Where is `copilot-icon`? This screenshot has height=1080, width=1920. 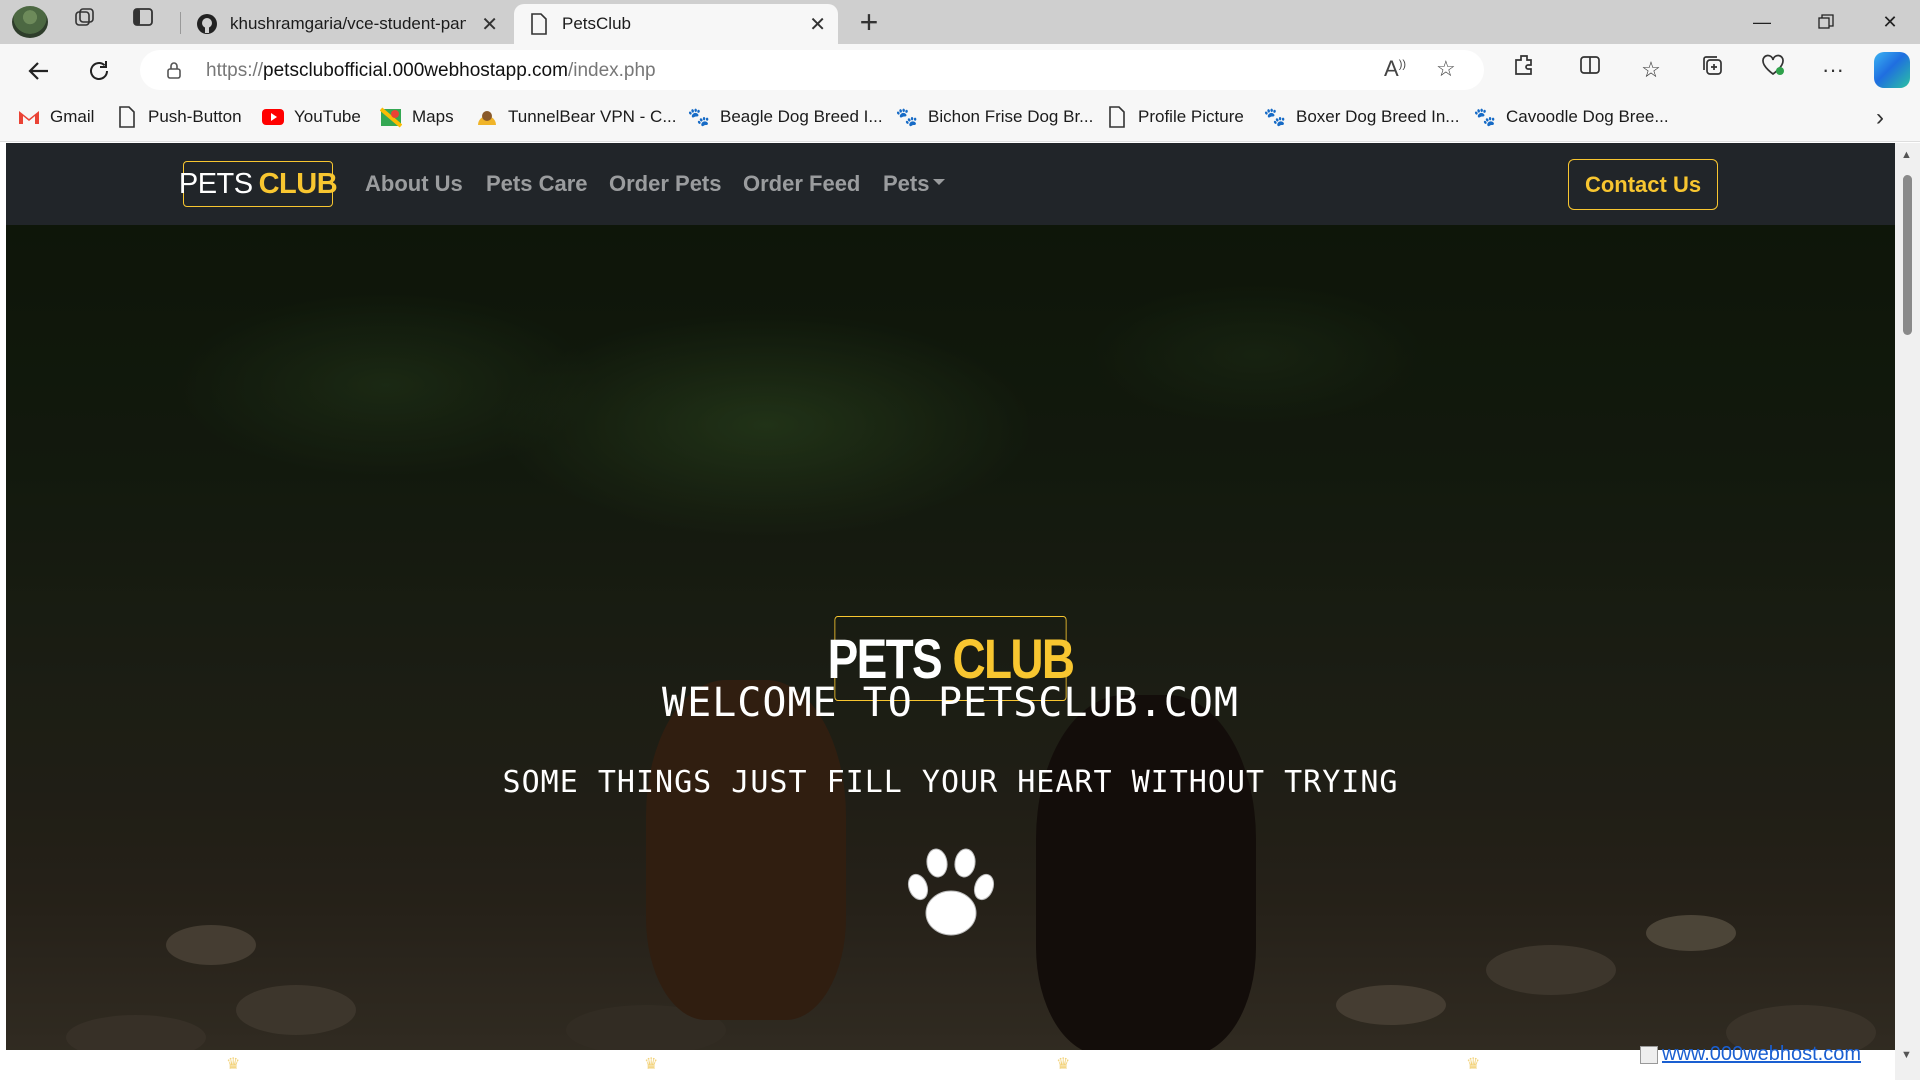 copilot-icon is located at coordinates (1892, 70).